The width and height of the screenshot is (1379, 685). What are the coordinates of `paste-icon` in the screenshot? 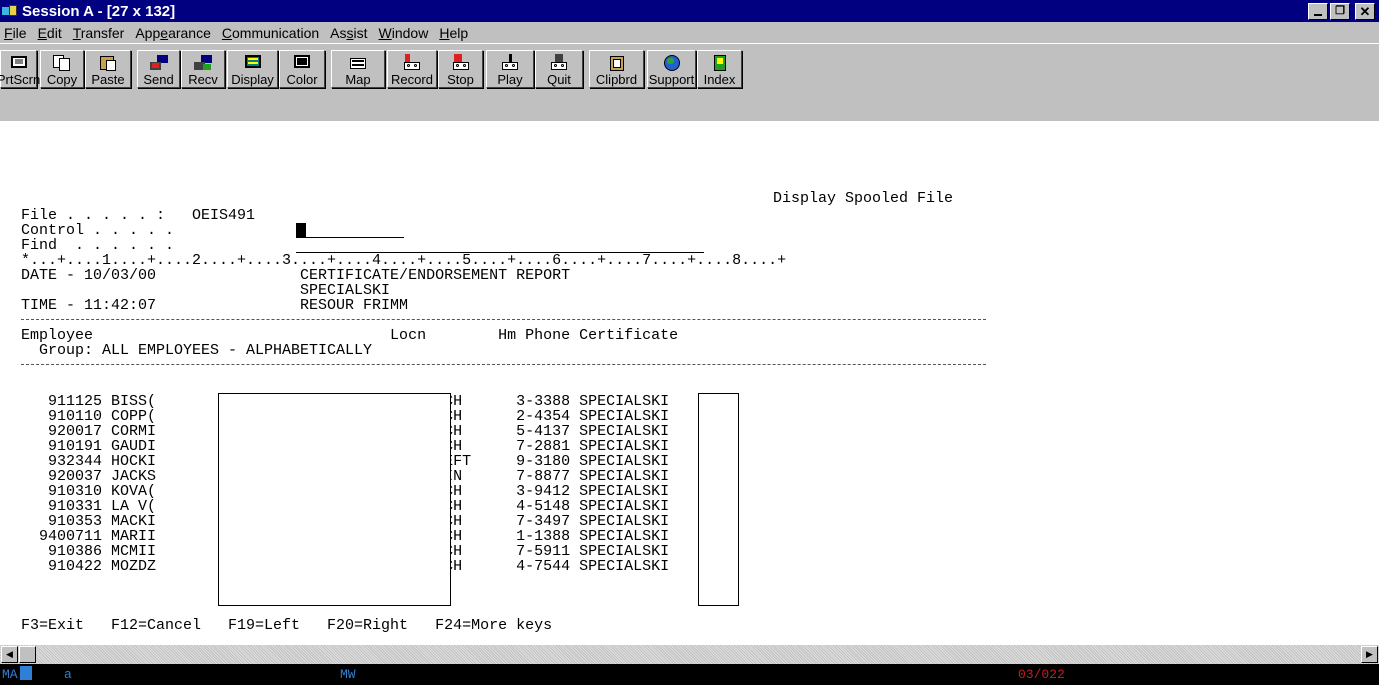 It's located at (108, 62).